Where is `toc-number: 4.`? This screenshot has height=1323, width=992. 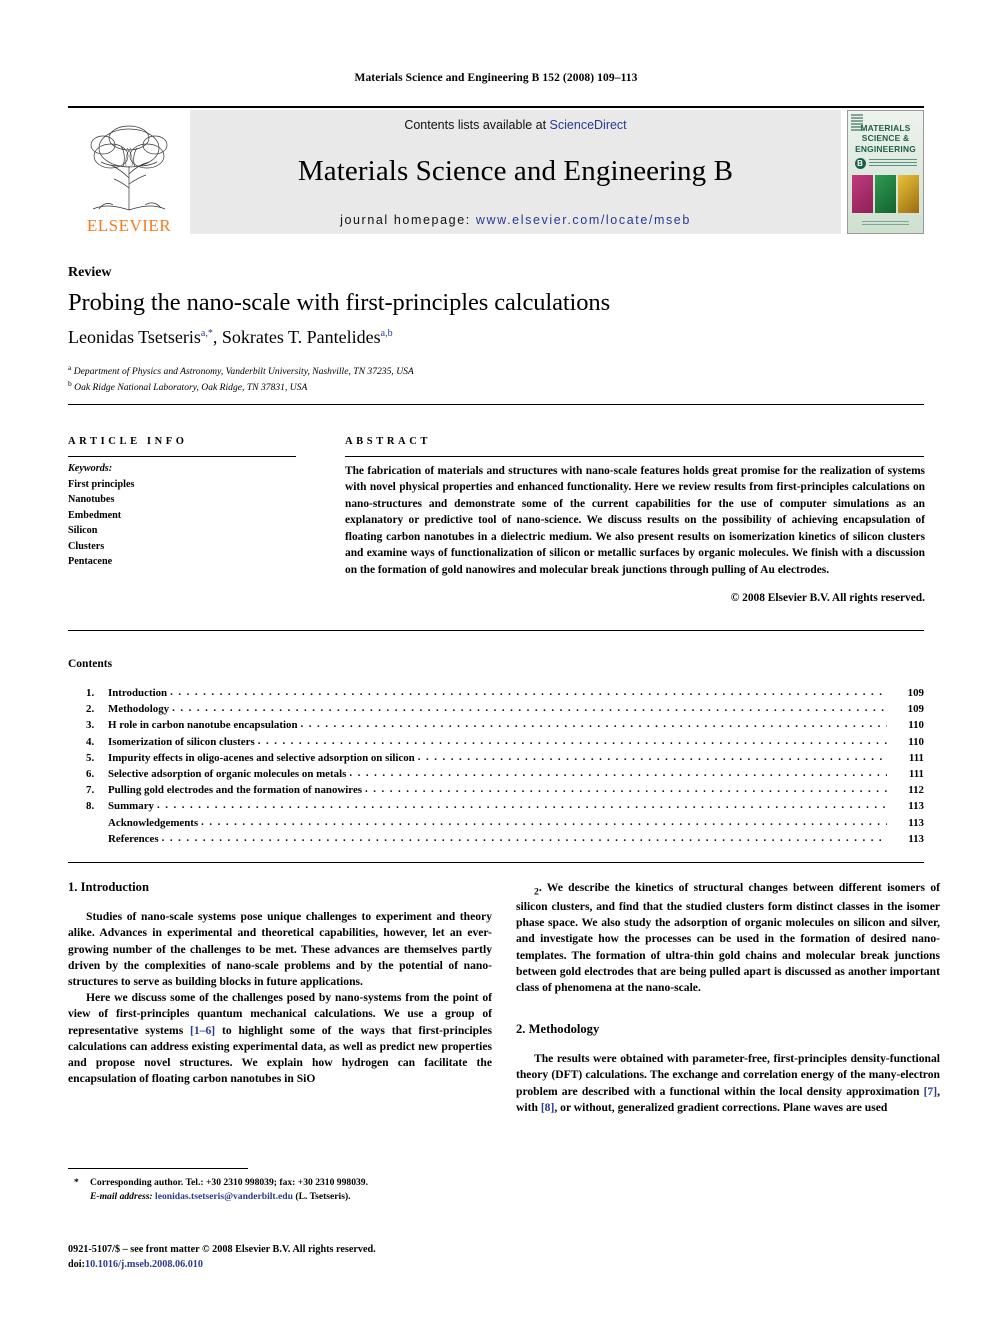 toc-number: 4. is located at coordinates (90, 741).